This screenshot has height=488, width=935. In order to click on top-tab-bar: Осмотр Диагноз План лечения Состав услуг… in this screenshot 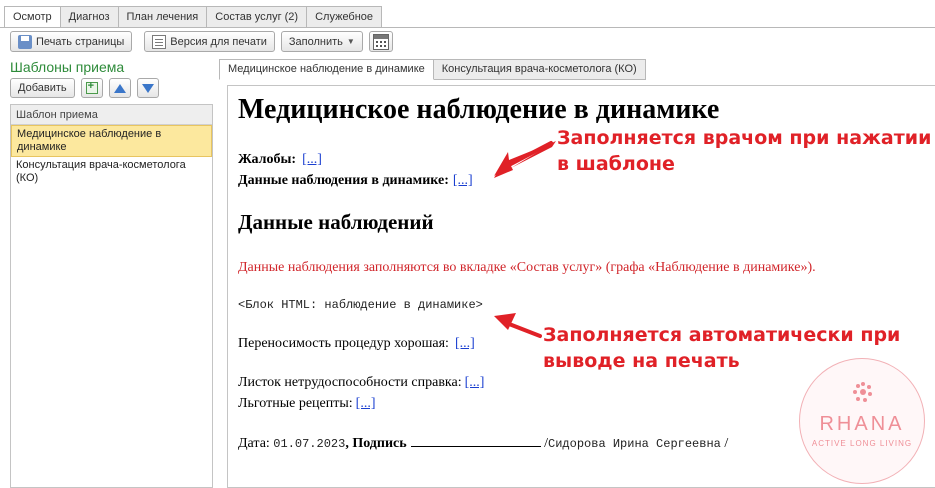, I will do `click(193, 17)`.